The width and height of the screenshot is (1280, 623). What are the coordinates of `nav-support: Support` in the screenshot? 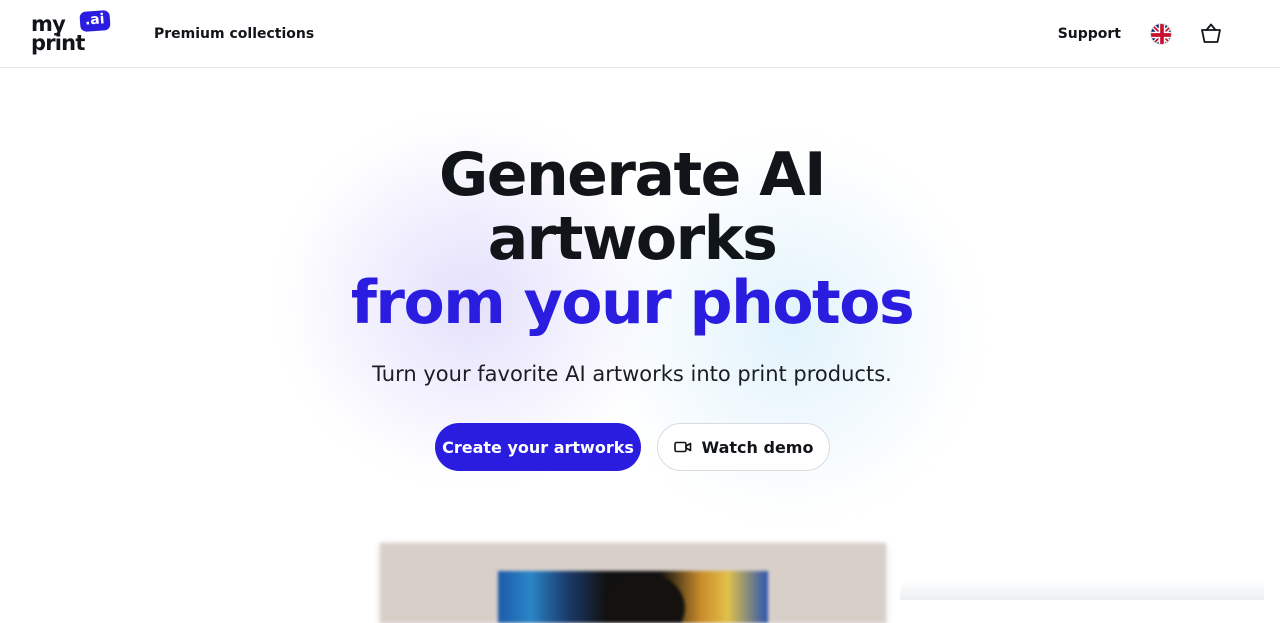 It's located at (1089, 34).